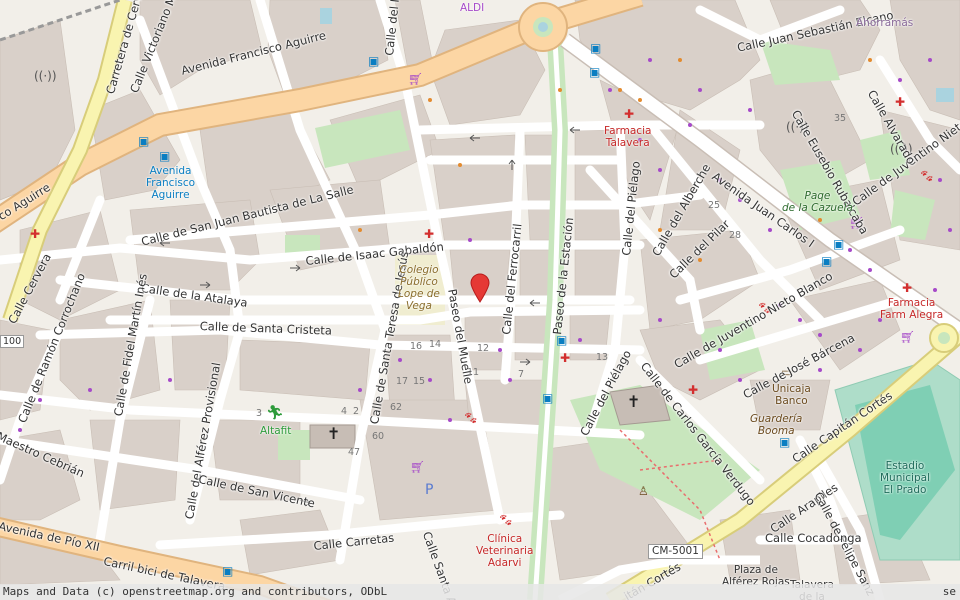 This screenshot has width=960, height=600. I want to click on house-number: 60, so click(378, 436).